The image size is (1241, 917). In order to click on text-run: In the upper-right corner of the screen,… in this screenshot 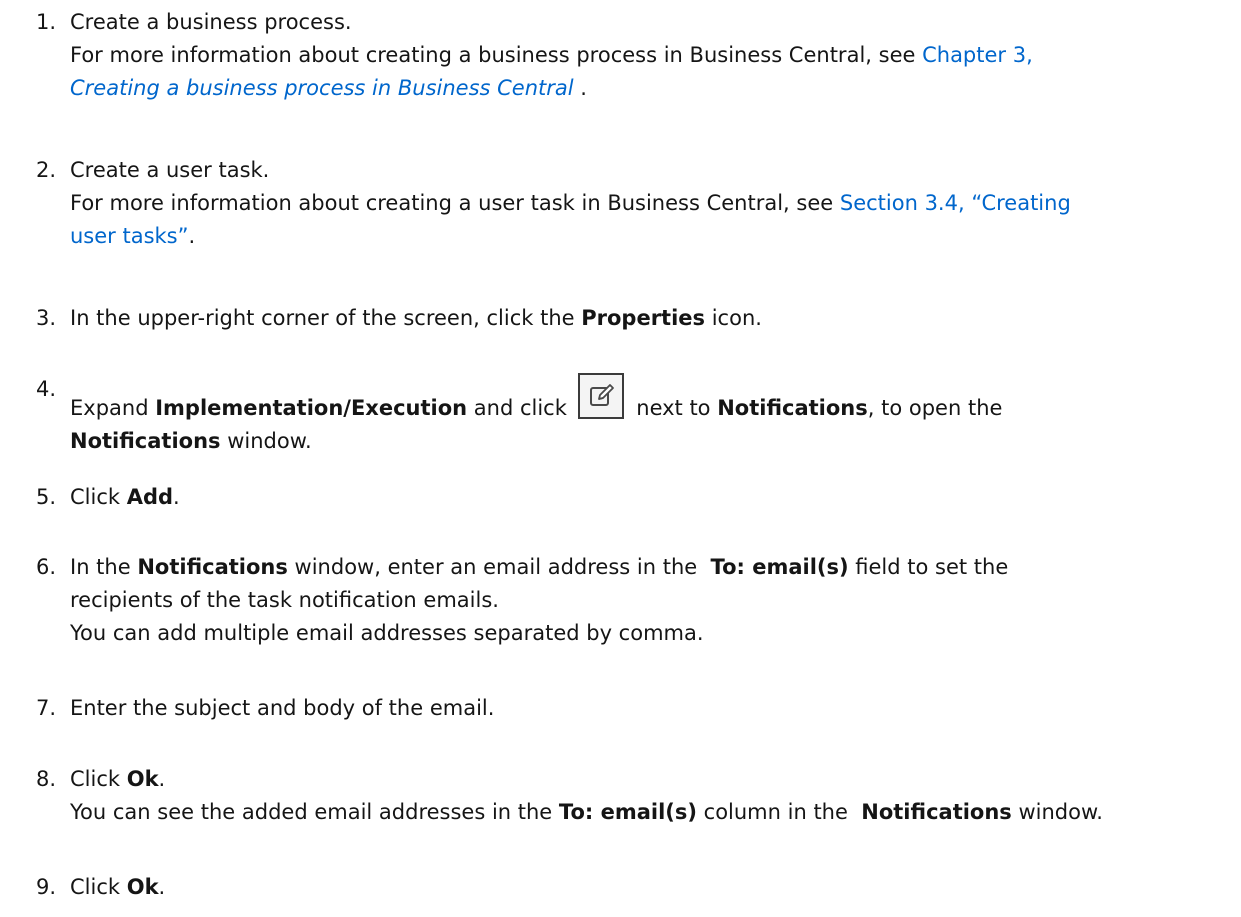, I will do `click(326, 318)`.